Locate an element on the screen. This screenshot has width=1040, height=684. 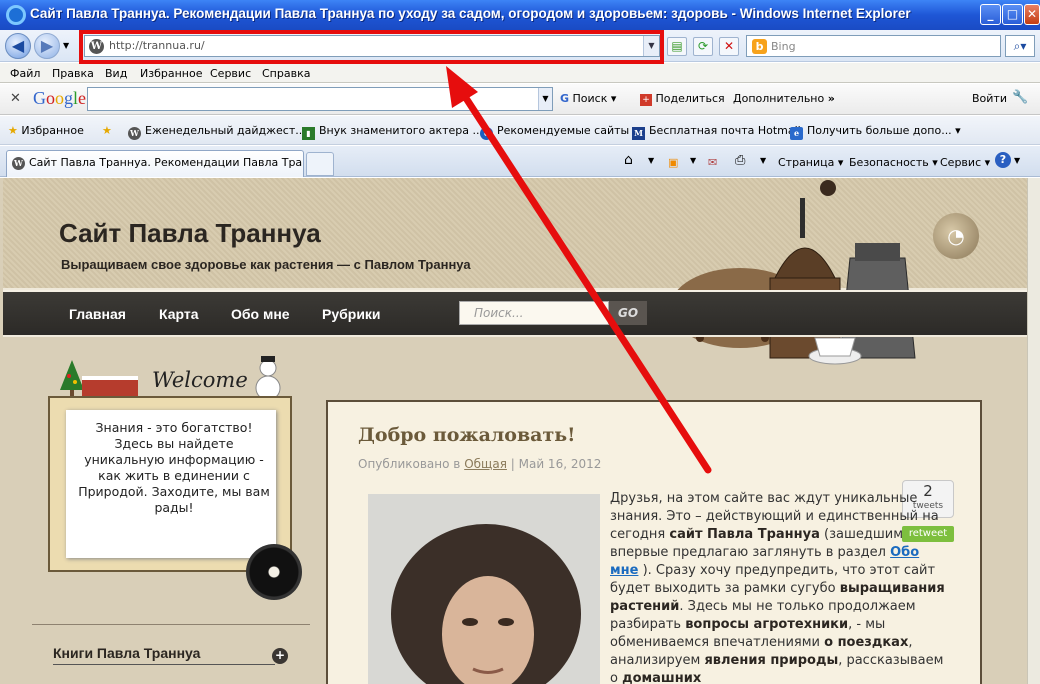
vertical-scrollbar is located at coordinates (1033, 431).